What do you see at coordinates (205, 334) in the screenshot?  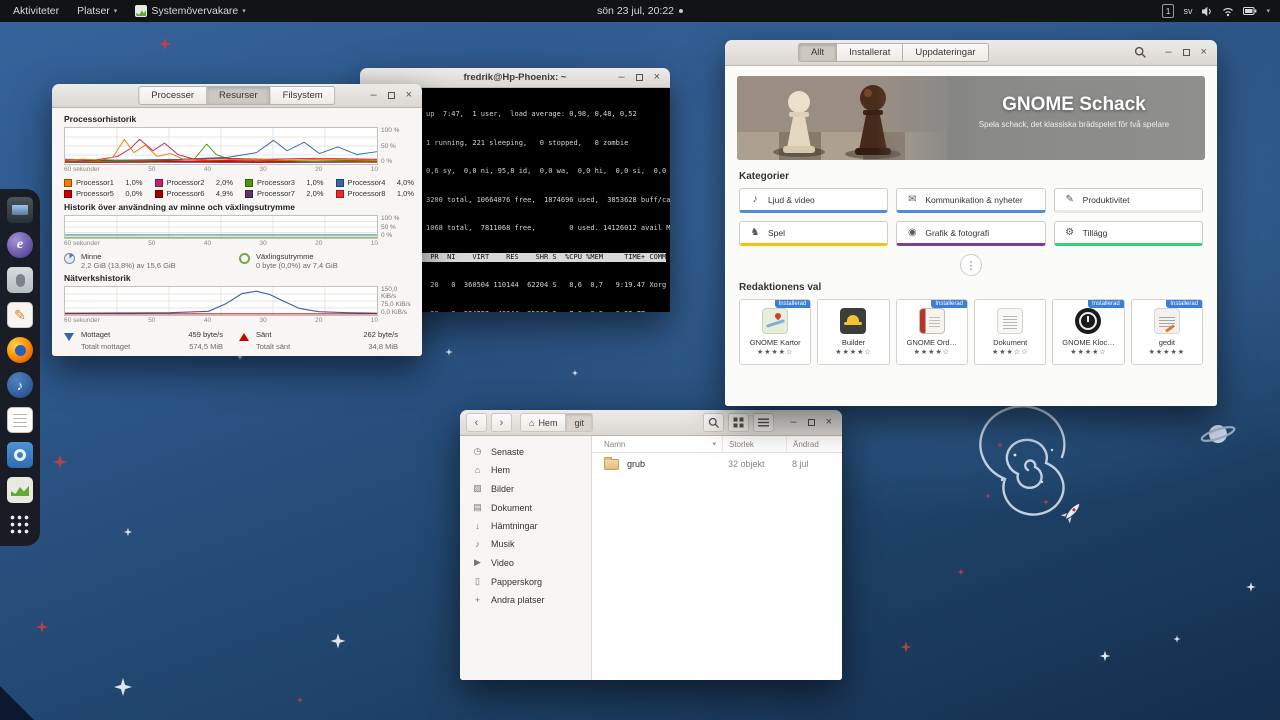 I see `received-rate: 459 byte/s` at bounding box center [205, 334].